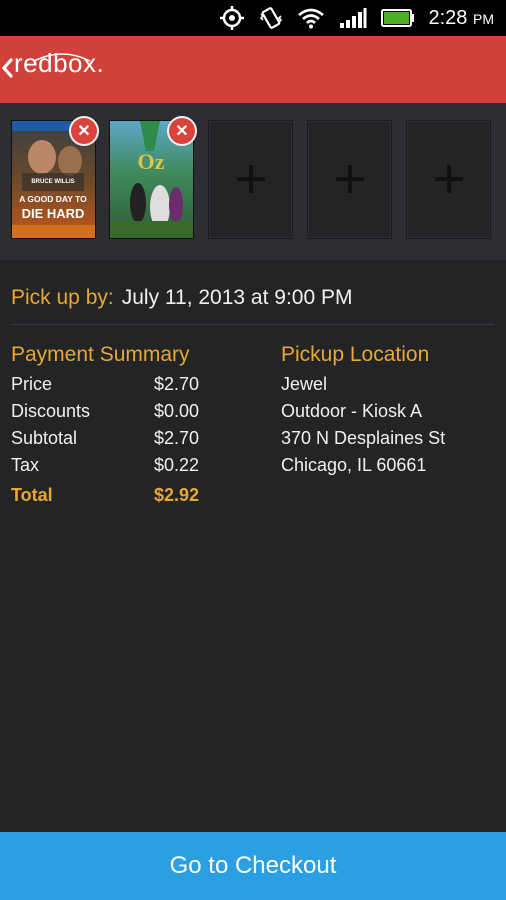 The height and width of the screenshot is (900, 506). I want to click on payment-summary-title: Payment Summary, so click(100, 354).